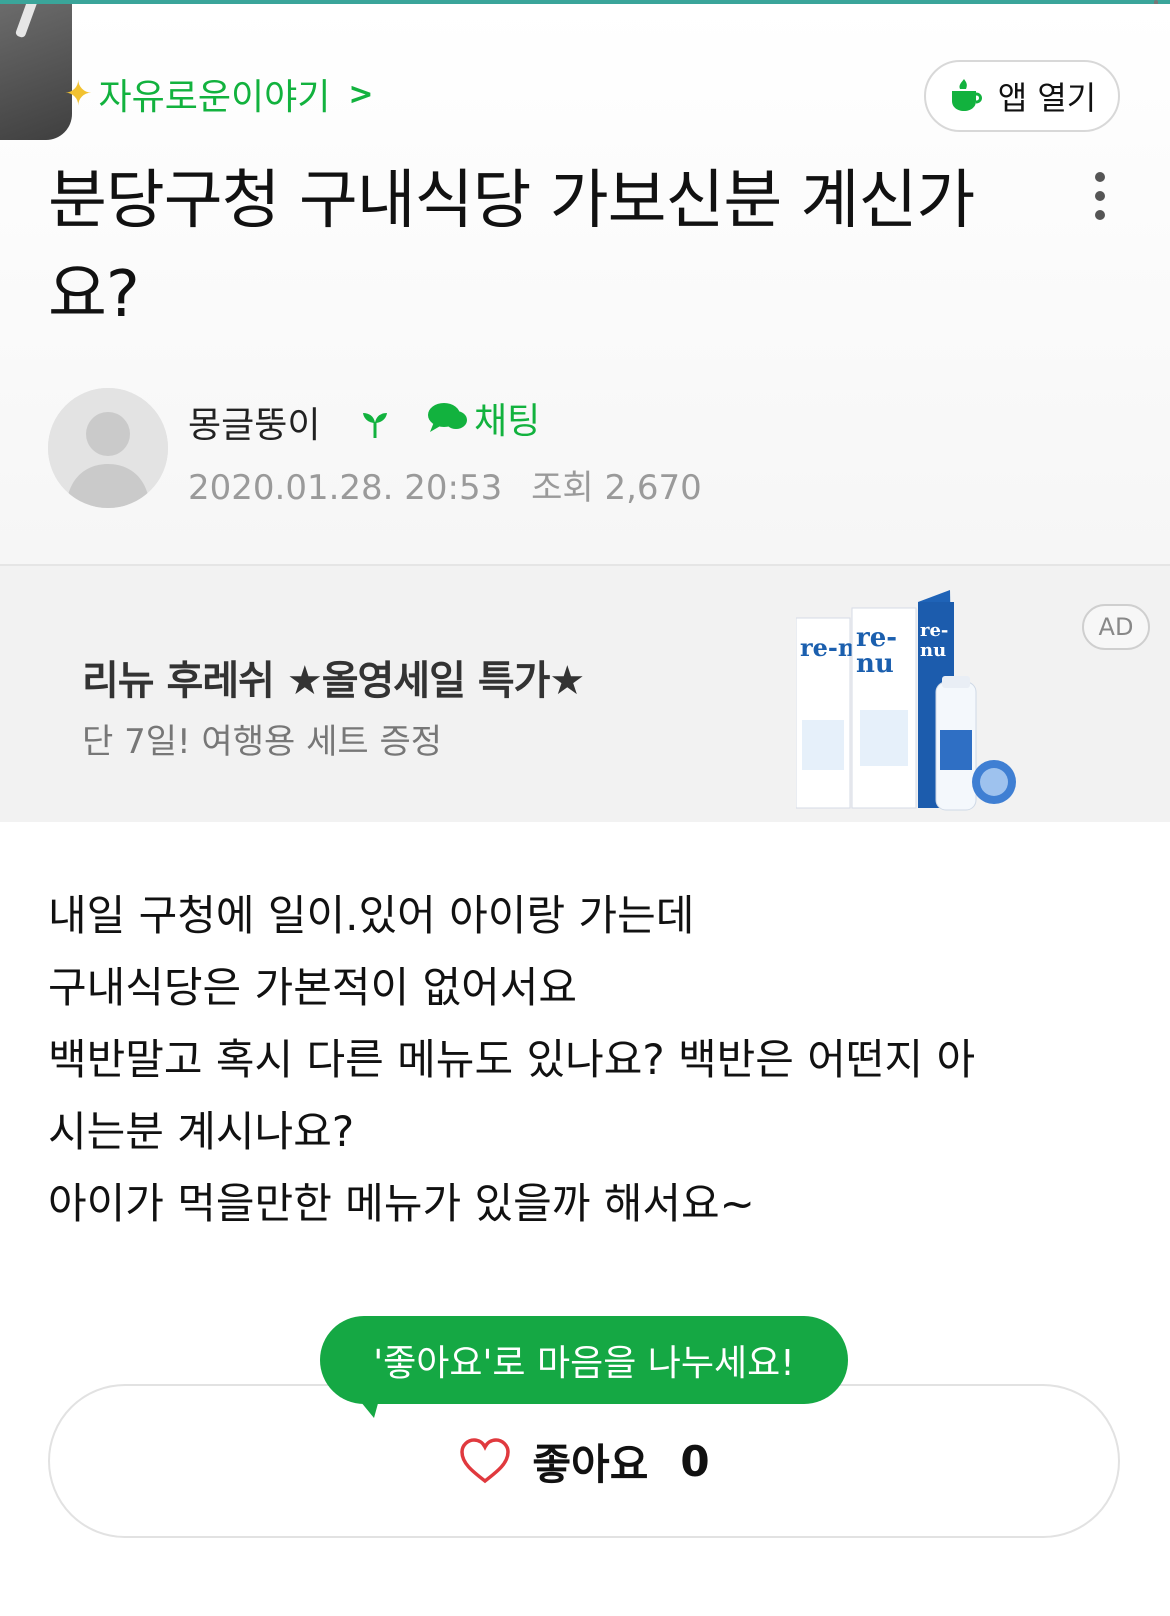 Image resolution: width=1170 pixels, height=1616 pixels. Describe the element at coordinates (371, 915) in the screenshot. I see `body-line: 내일 구청에 일이.있어 아이랑 가는데` at that location.